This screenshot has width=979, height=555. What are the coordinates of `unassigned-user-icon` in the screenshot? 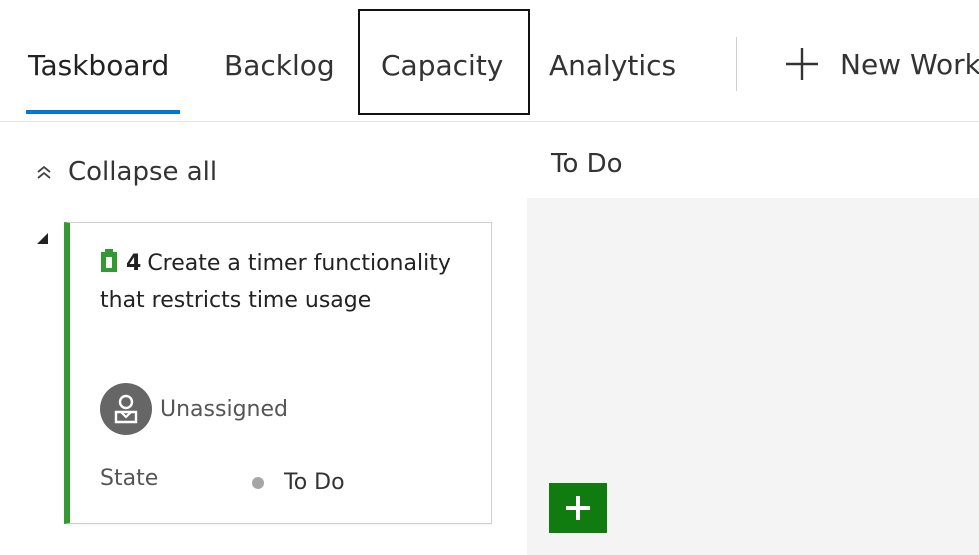 It's located at (126, 409).